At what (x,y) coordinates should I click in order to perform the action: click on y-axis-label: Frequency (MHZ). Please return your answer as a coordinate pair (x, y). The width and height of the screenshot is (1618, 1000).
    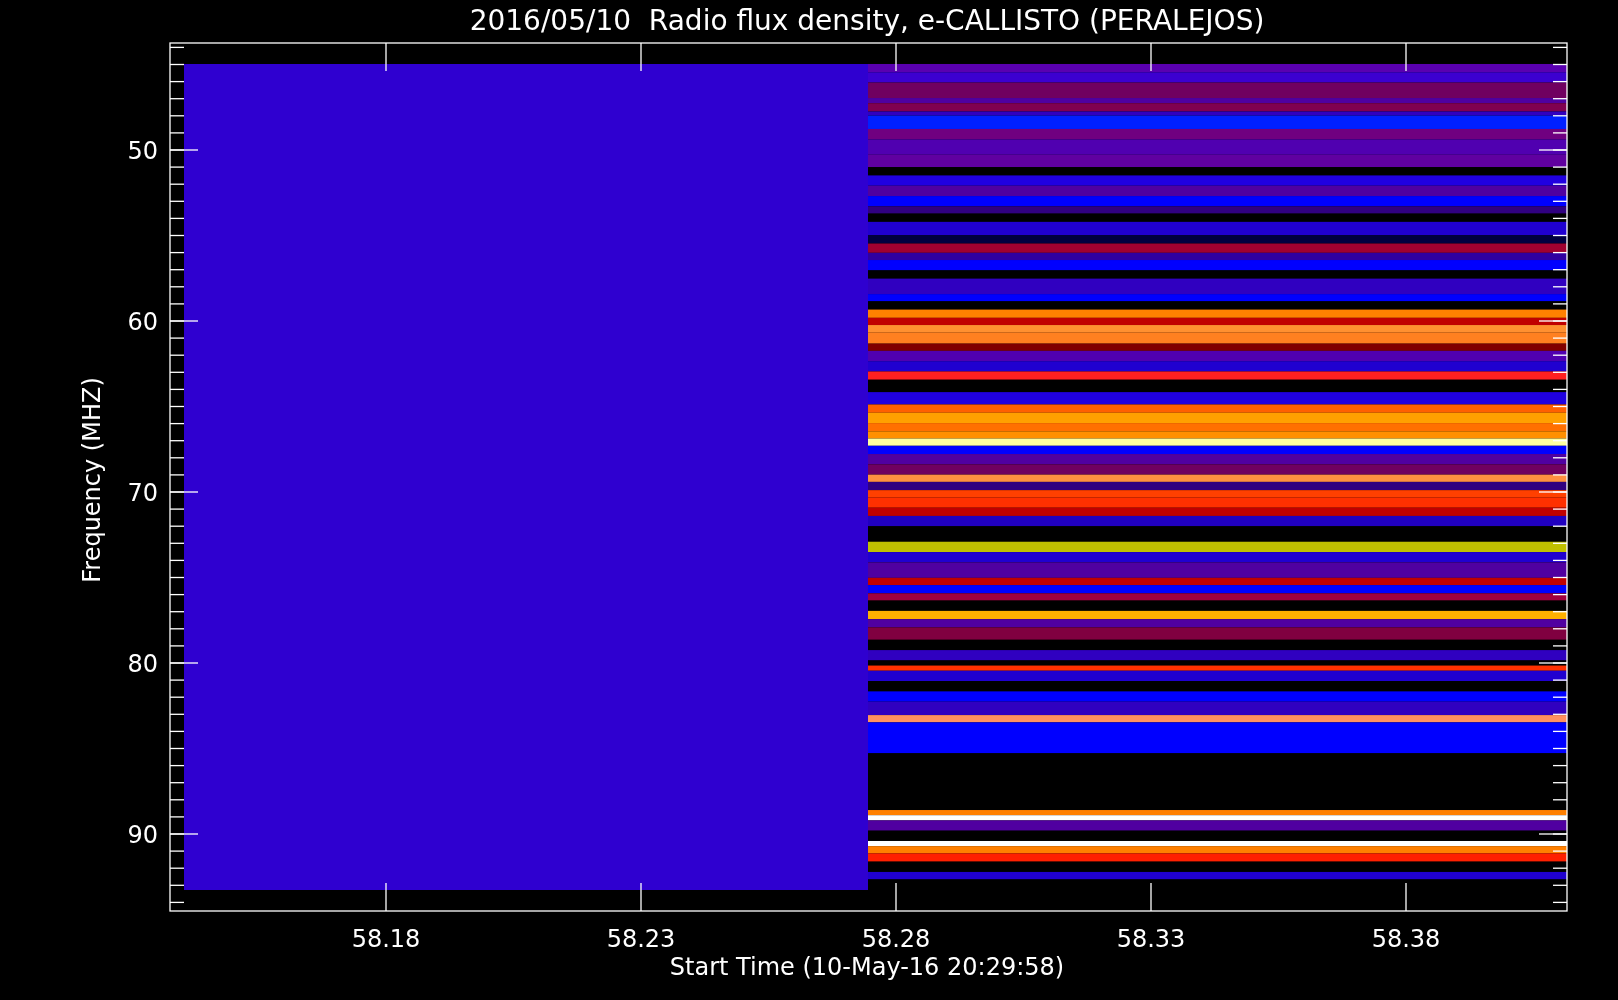
    Looking at the image, I should click on (92, 480).